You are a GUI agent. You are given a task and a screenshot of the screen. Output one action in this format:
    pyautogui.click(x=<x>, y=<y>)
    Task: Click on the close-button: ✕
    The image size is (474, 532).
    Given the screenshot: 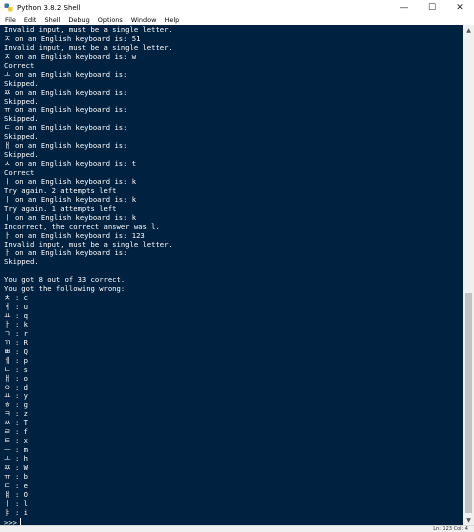 What is the action you would take?
    pyautogui.click(x=460, y=7)
    